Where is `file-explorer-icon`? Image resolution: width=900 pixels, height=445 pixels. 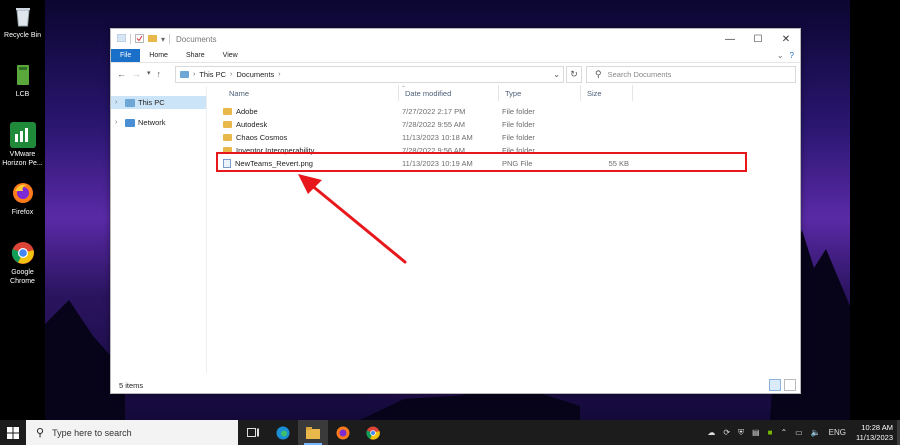 file-explorer-icon is located at coordinates (313, 432).